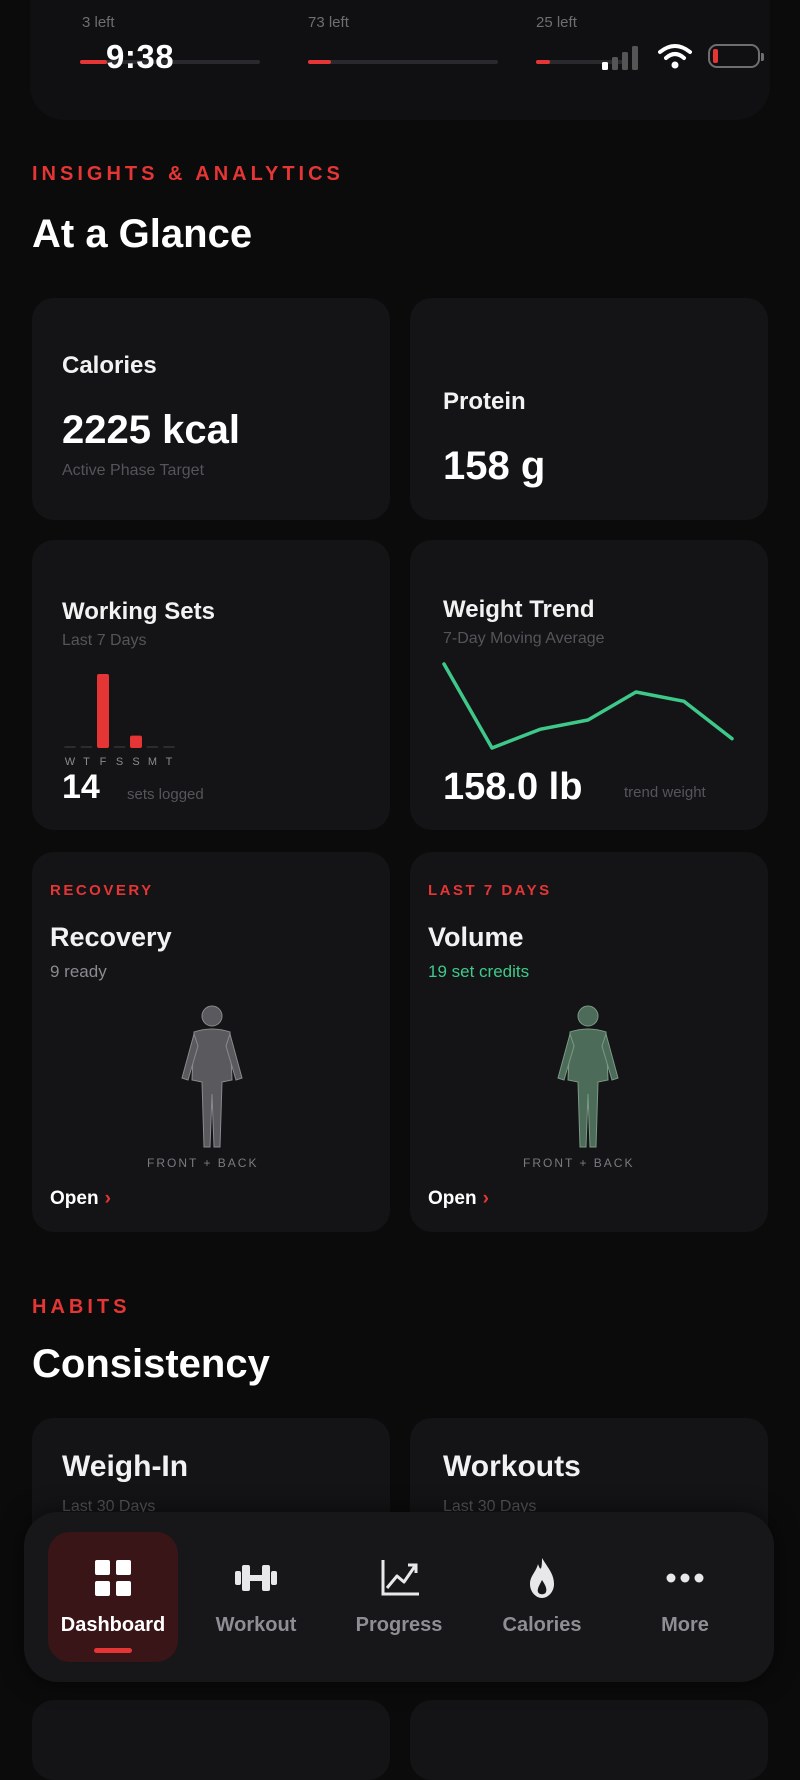  I want to click on insights-title: At a Glance, so click(142, 234).